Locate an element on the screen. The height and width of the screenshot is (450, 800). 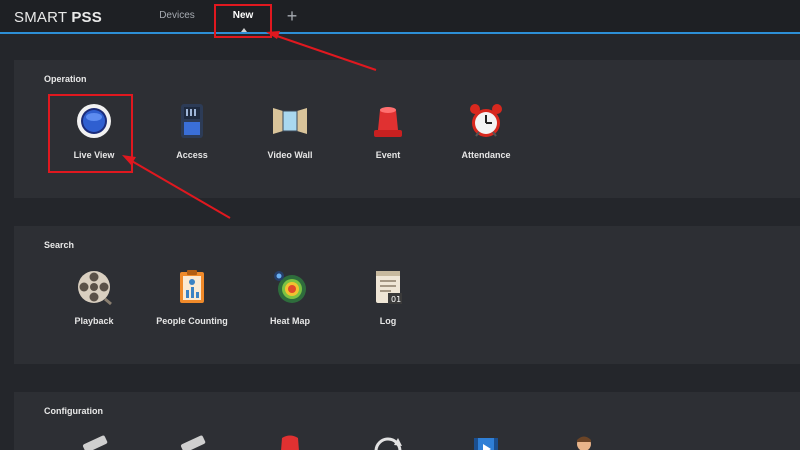
app-label: Video Wall is located at coordinates (290, 155).